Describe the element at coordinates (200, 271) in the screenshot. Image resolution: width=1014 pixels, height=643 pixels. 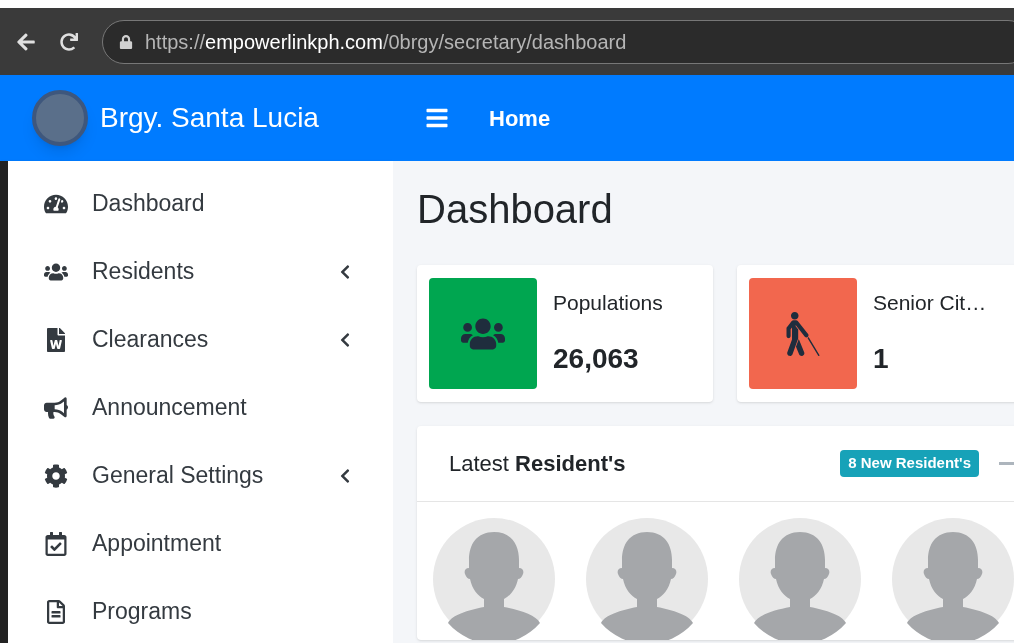
I see `sidebar-item: Residents` at that location.